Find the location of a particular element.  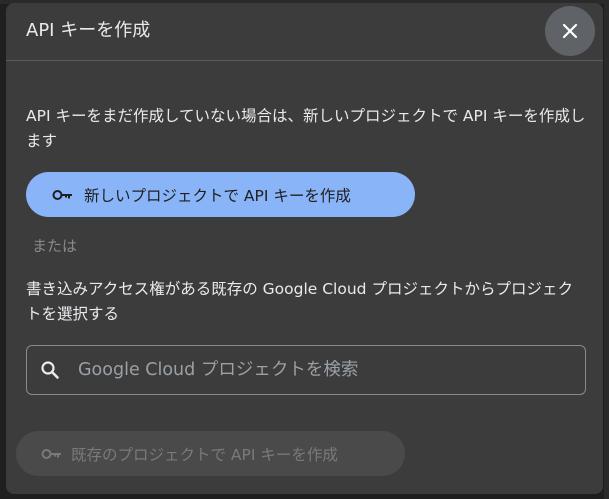

create-new-button-label: 新しいプロジェクトで API キーを作成 is located at coordinates (217, 195).